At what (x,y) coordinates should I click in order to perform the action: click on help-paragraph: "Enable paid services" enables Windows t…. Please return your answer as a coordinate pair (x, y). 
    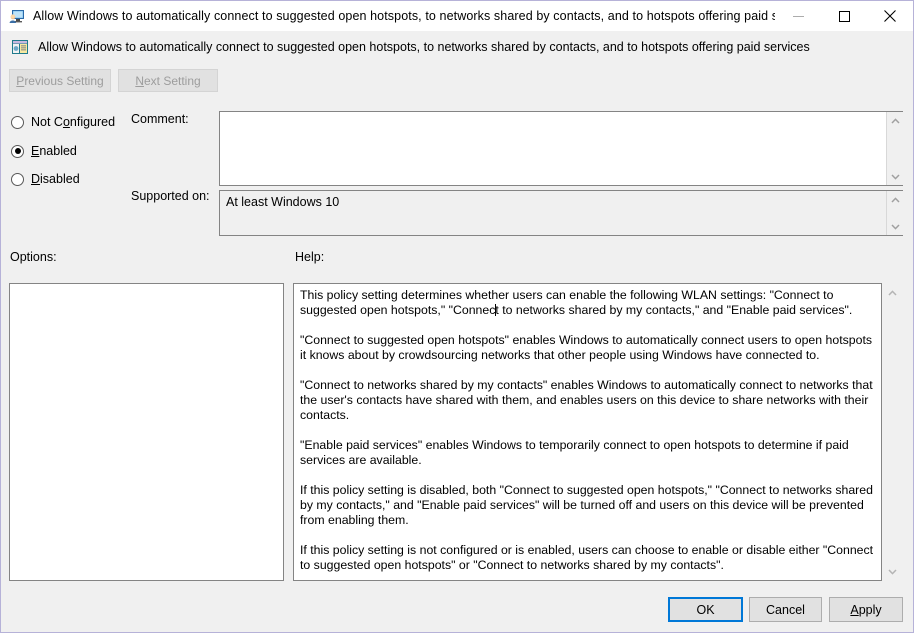
    Looking at the image, I should click on (574, 452).